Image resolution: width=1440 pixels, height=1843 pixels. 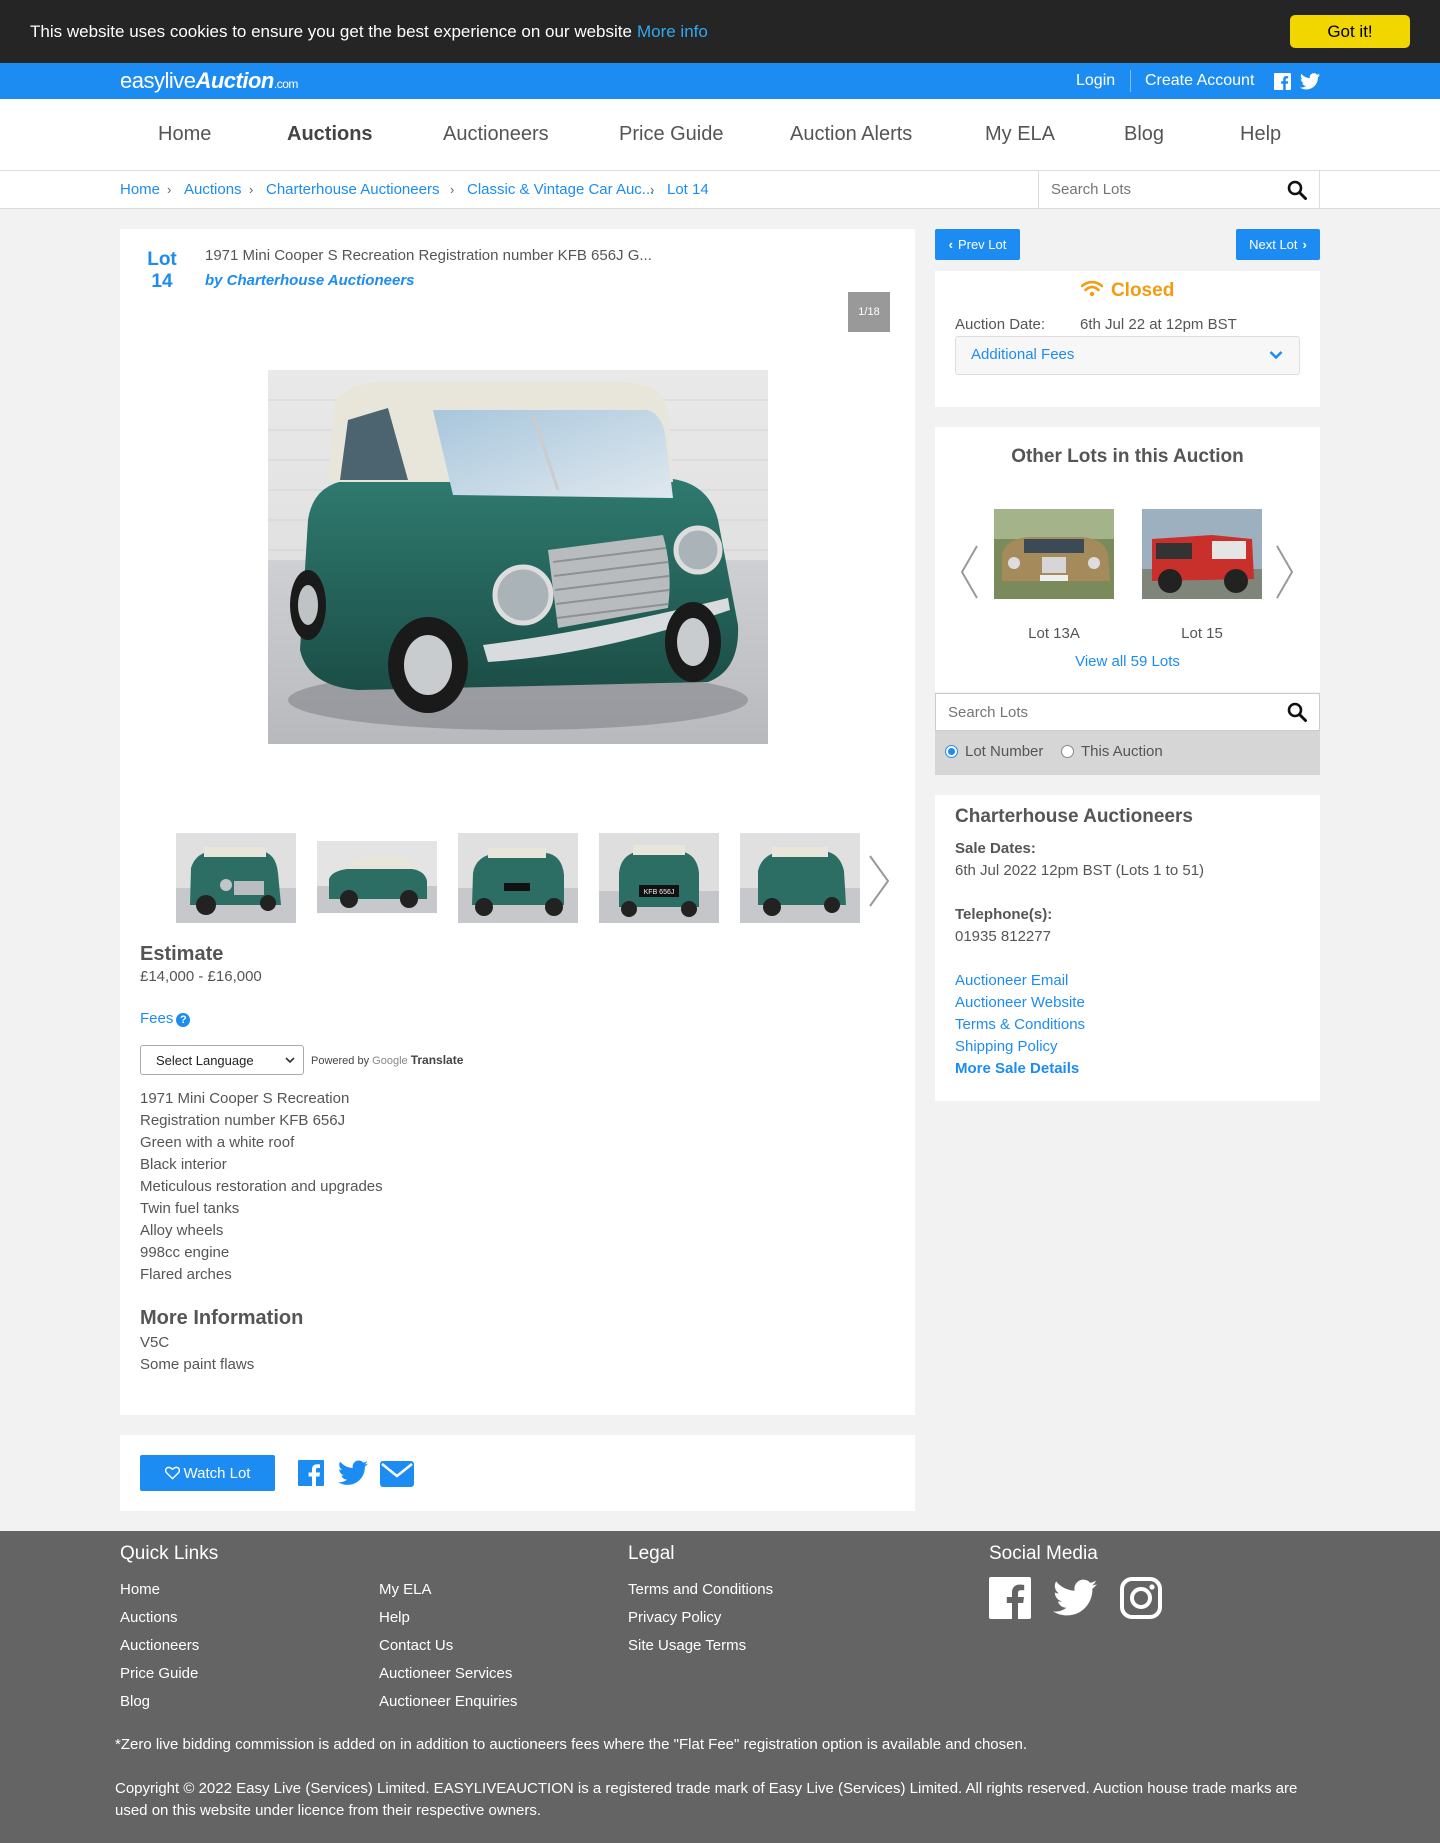 What do you see at coordinates (1122, 751) in the screenshot?
I see `this-auction-radio-label: This Auction` at bounding box center [1122, 751].